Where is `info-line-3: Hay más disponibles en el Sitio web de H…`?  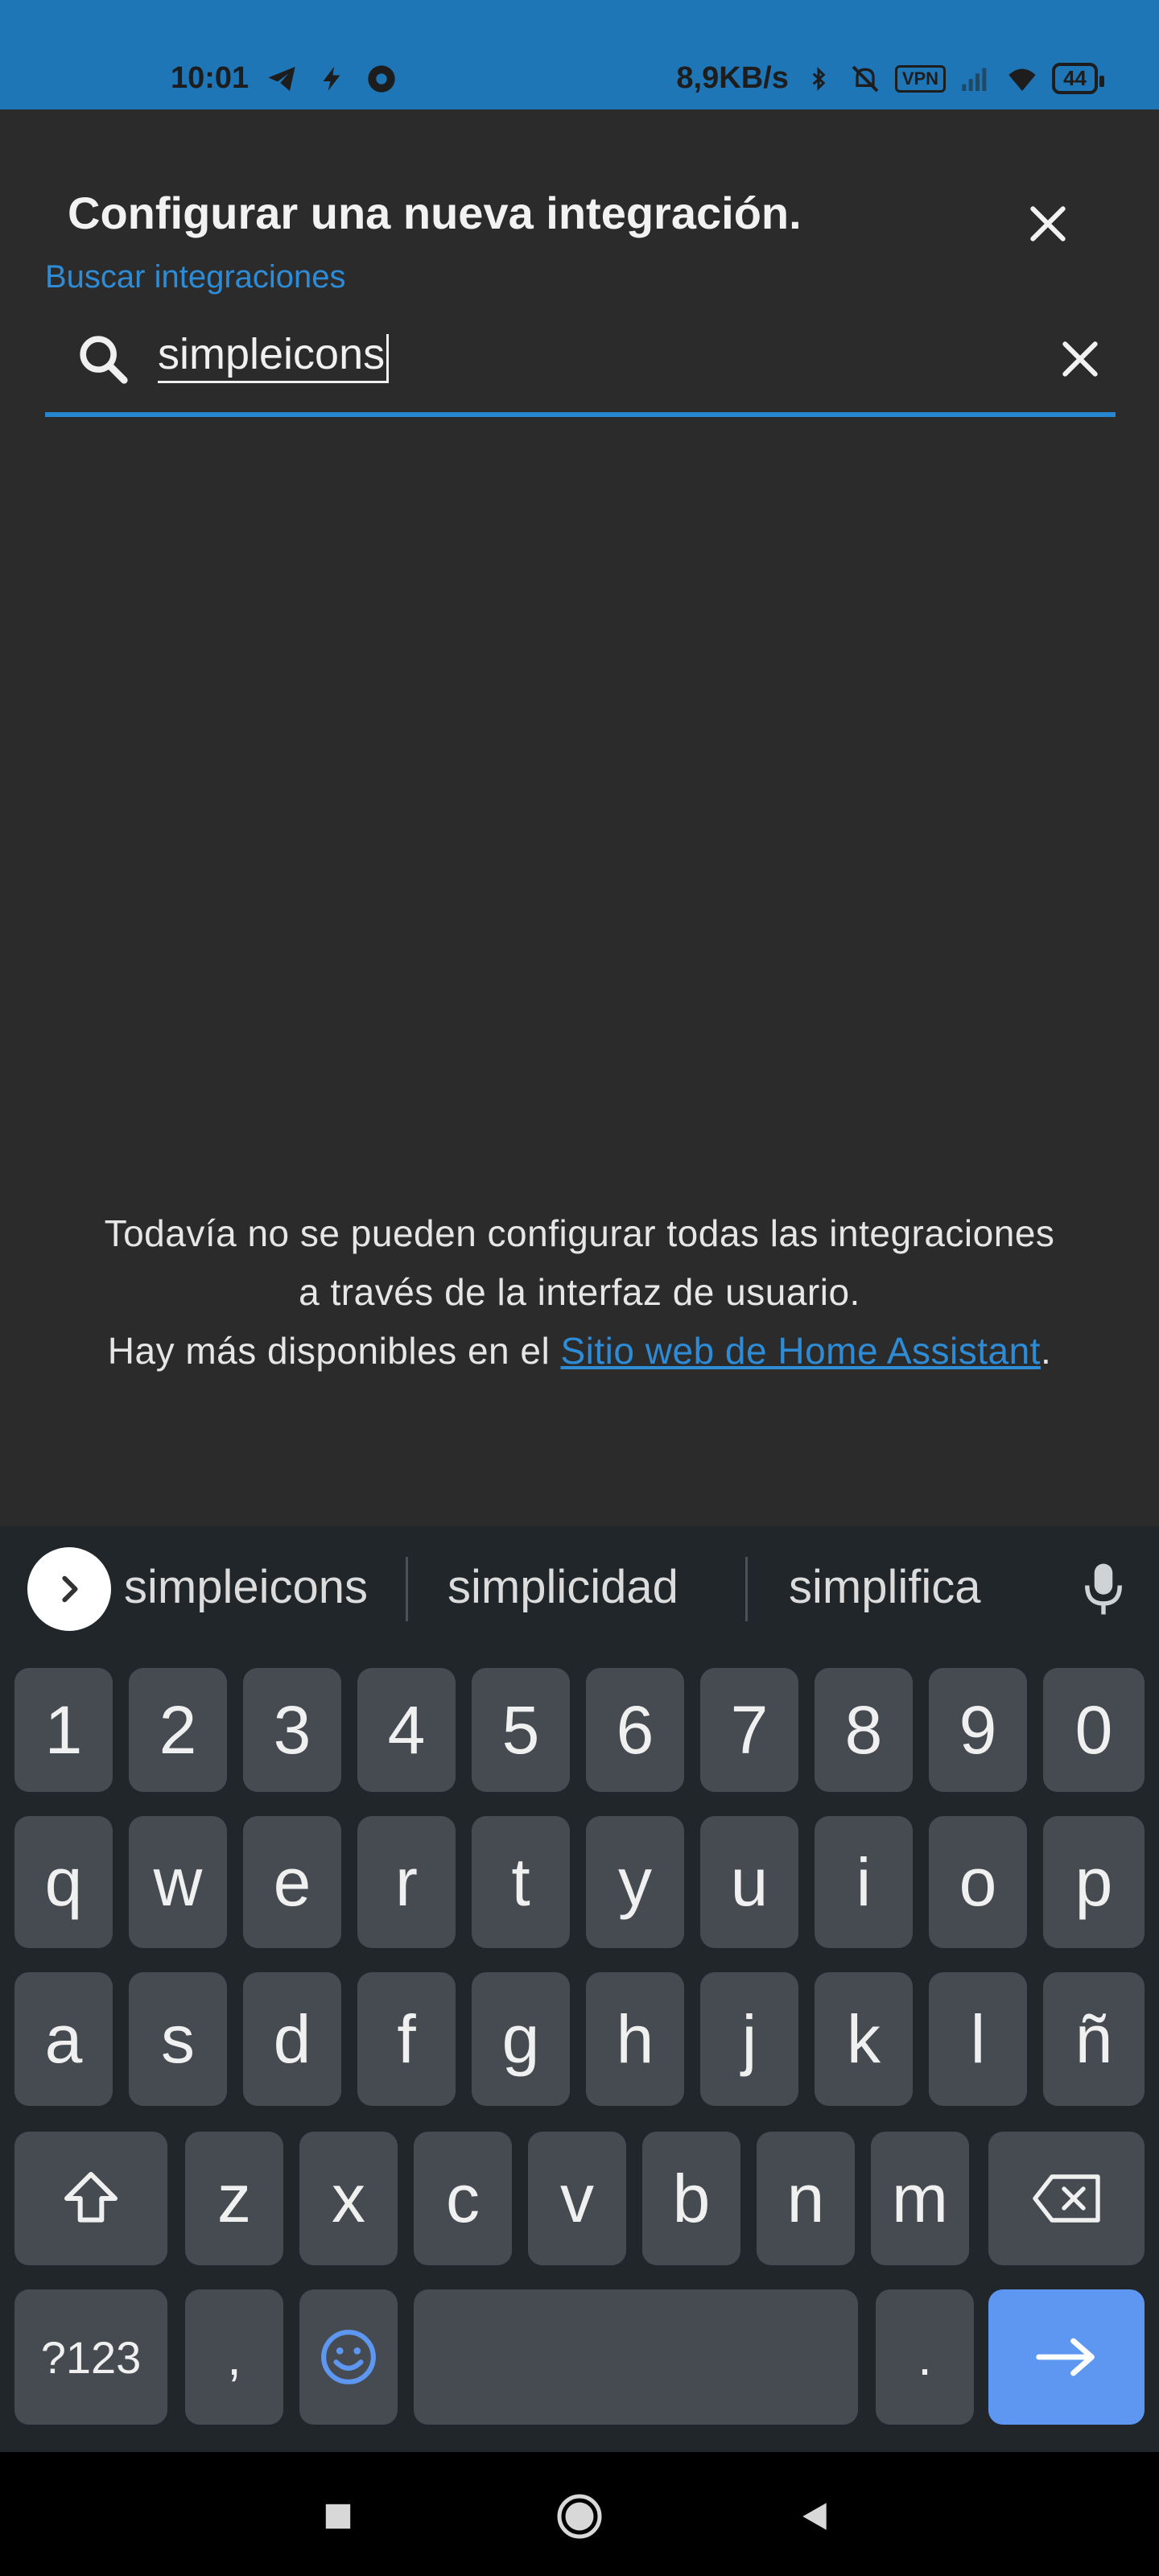 info-line-3: Hay más disponibles en el Sitio web de H… is located at coordinates (579, 1351).